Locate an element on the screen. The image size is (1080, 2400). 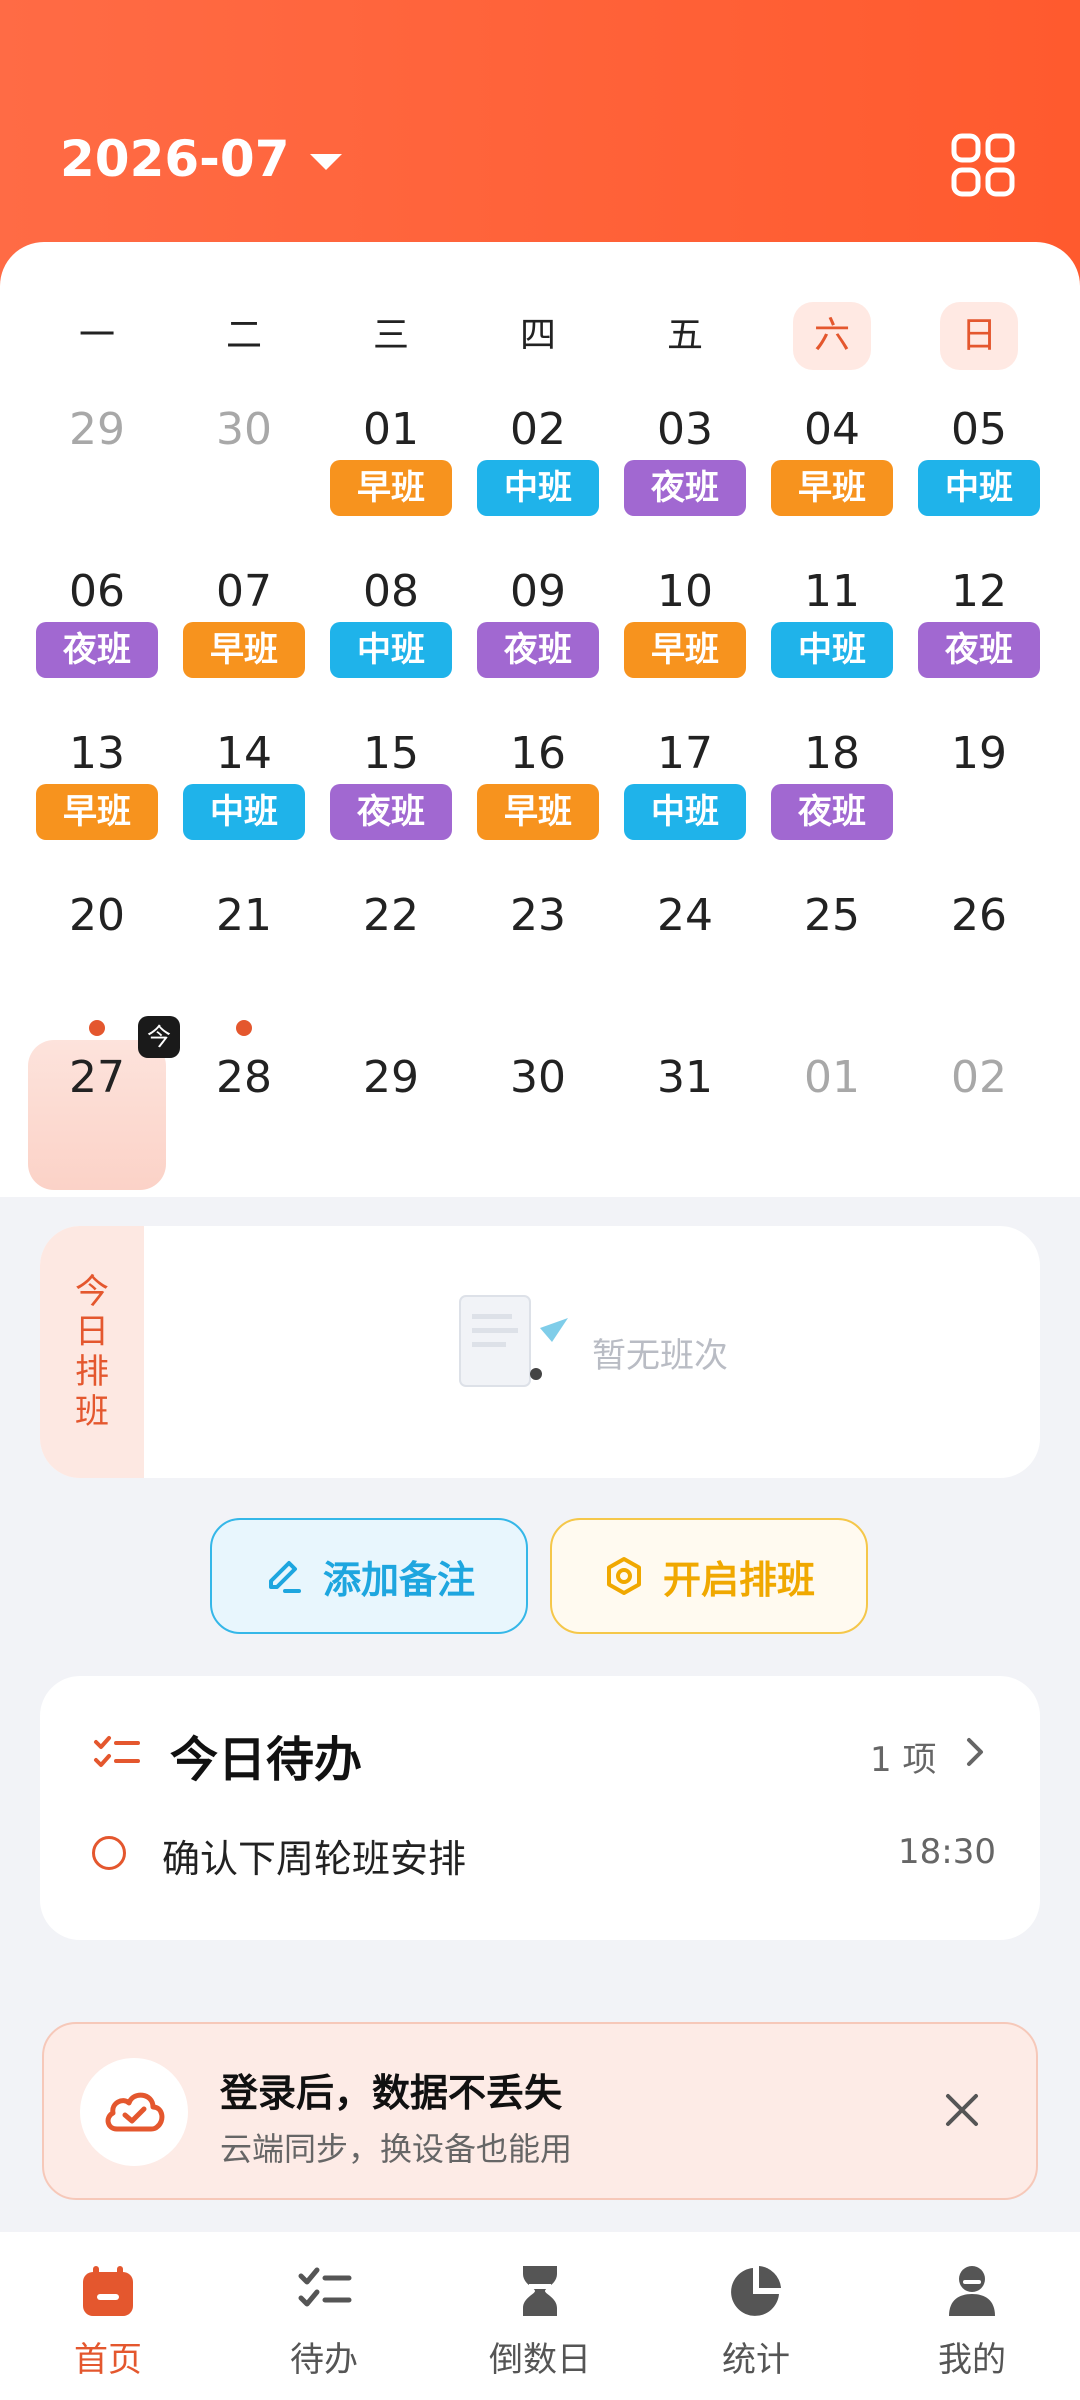
calendar-day: 17 中班 is located at coordinates (685, 794).